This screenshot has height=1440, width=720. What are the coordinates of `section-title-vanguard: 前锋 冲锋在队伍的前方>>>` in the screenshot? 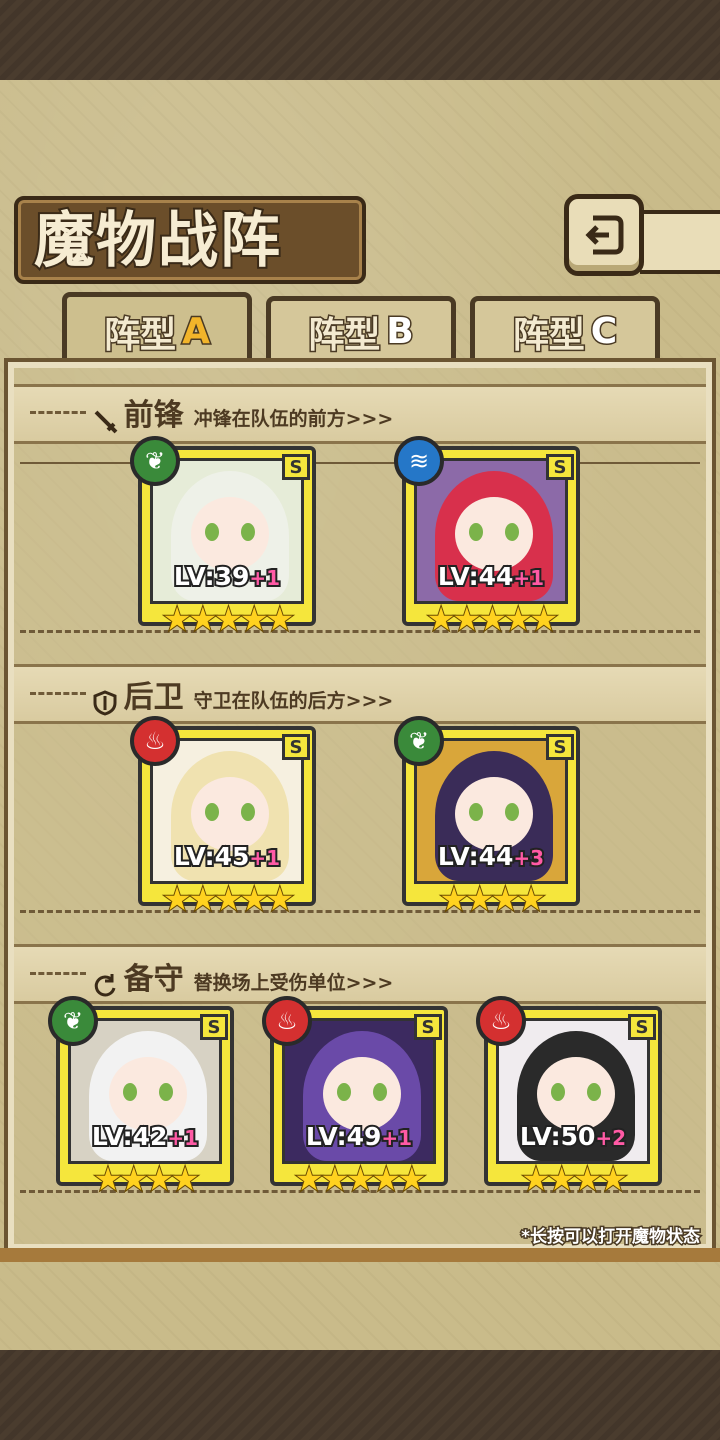 It's located at (242, 412).